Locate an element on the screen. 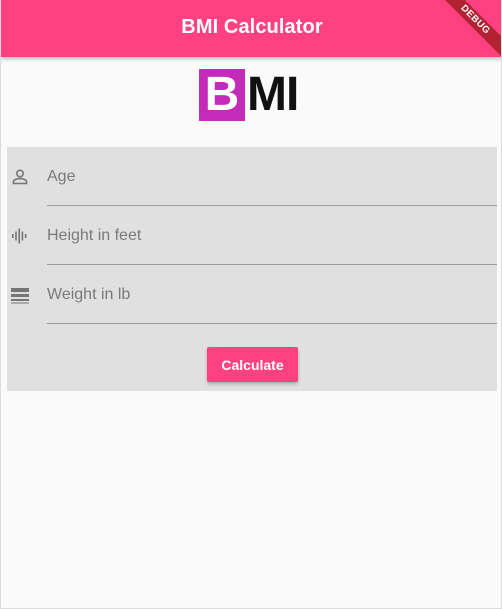 The height and width of the screenshot is (609, 502). height-field: Height in feet is located at coordinates (252, 235).